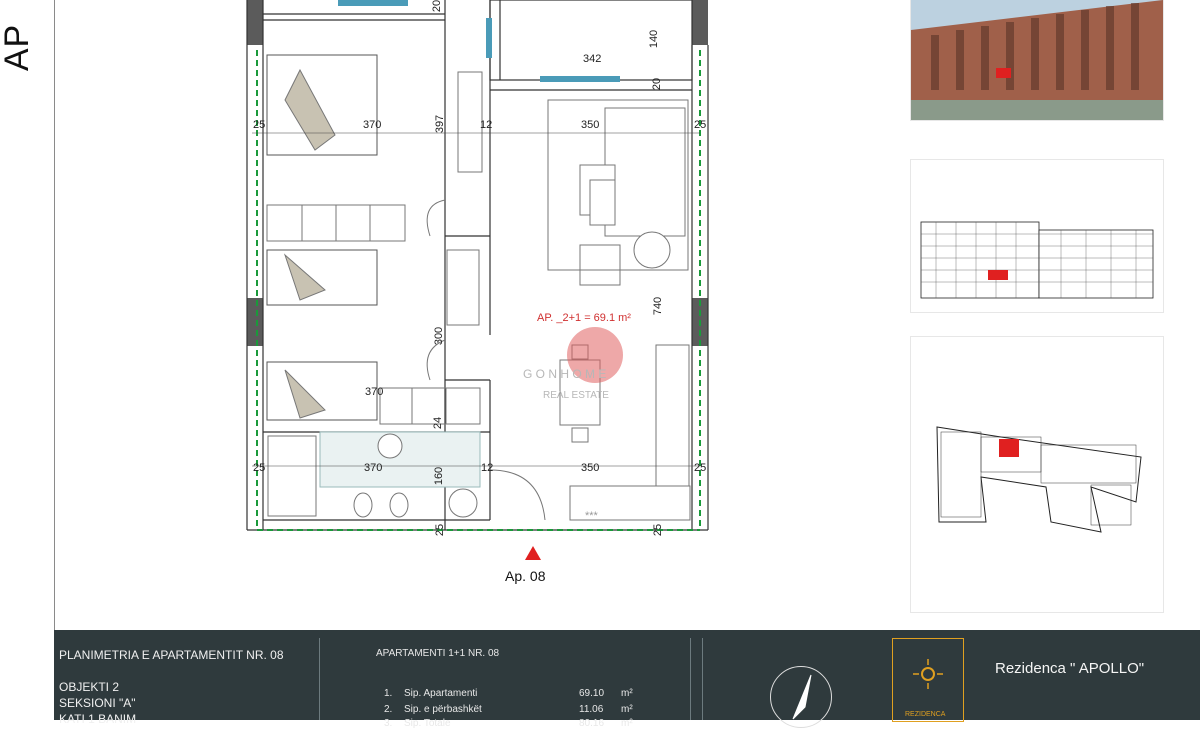 This screenshot has width=1200, height=732. What do you see at coordinates (928, 674) in the screenshot?
I see `sun-logo-icon` at bounding box center [928, 674].